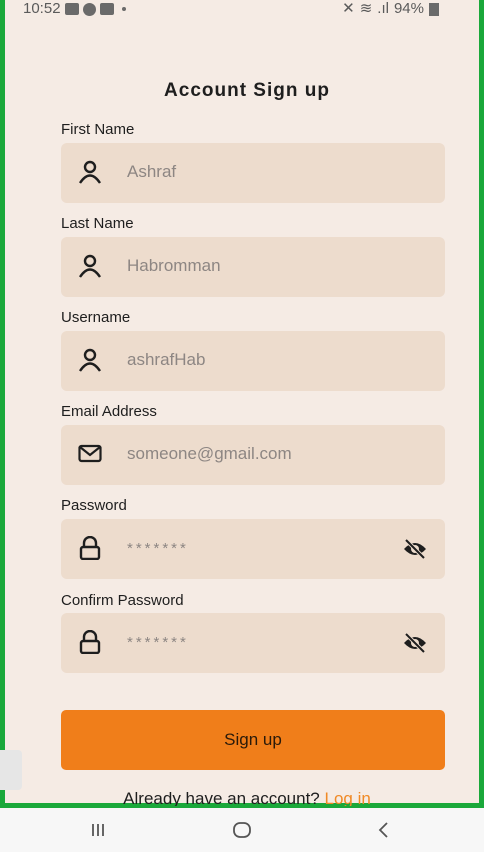 The image size is (484, 852). I want to click on status-bar: 10:52 ✕ ≋ .ıl 94%, so click(231, 11).